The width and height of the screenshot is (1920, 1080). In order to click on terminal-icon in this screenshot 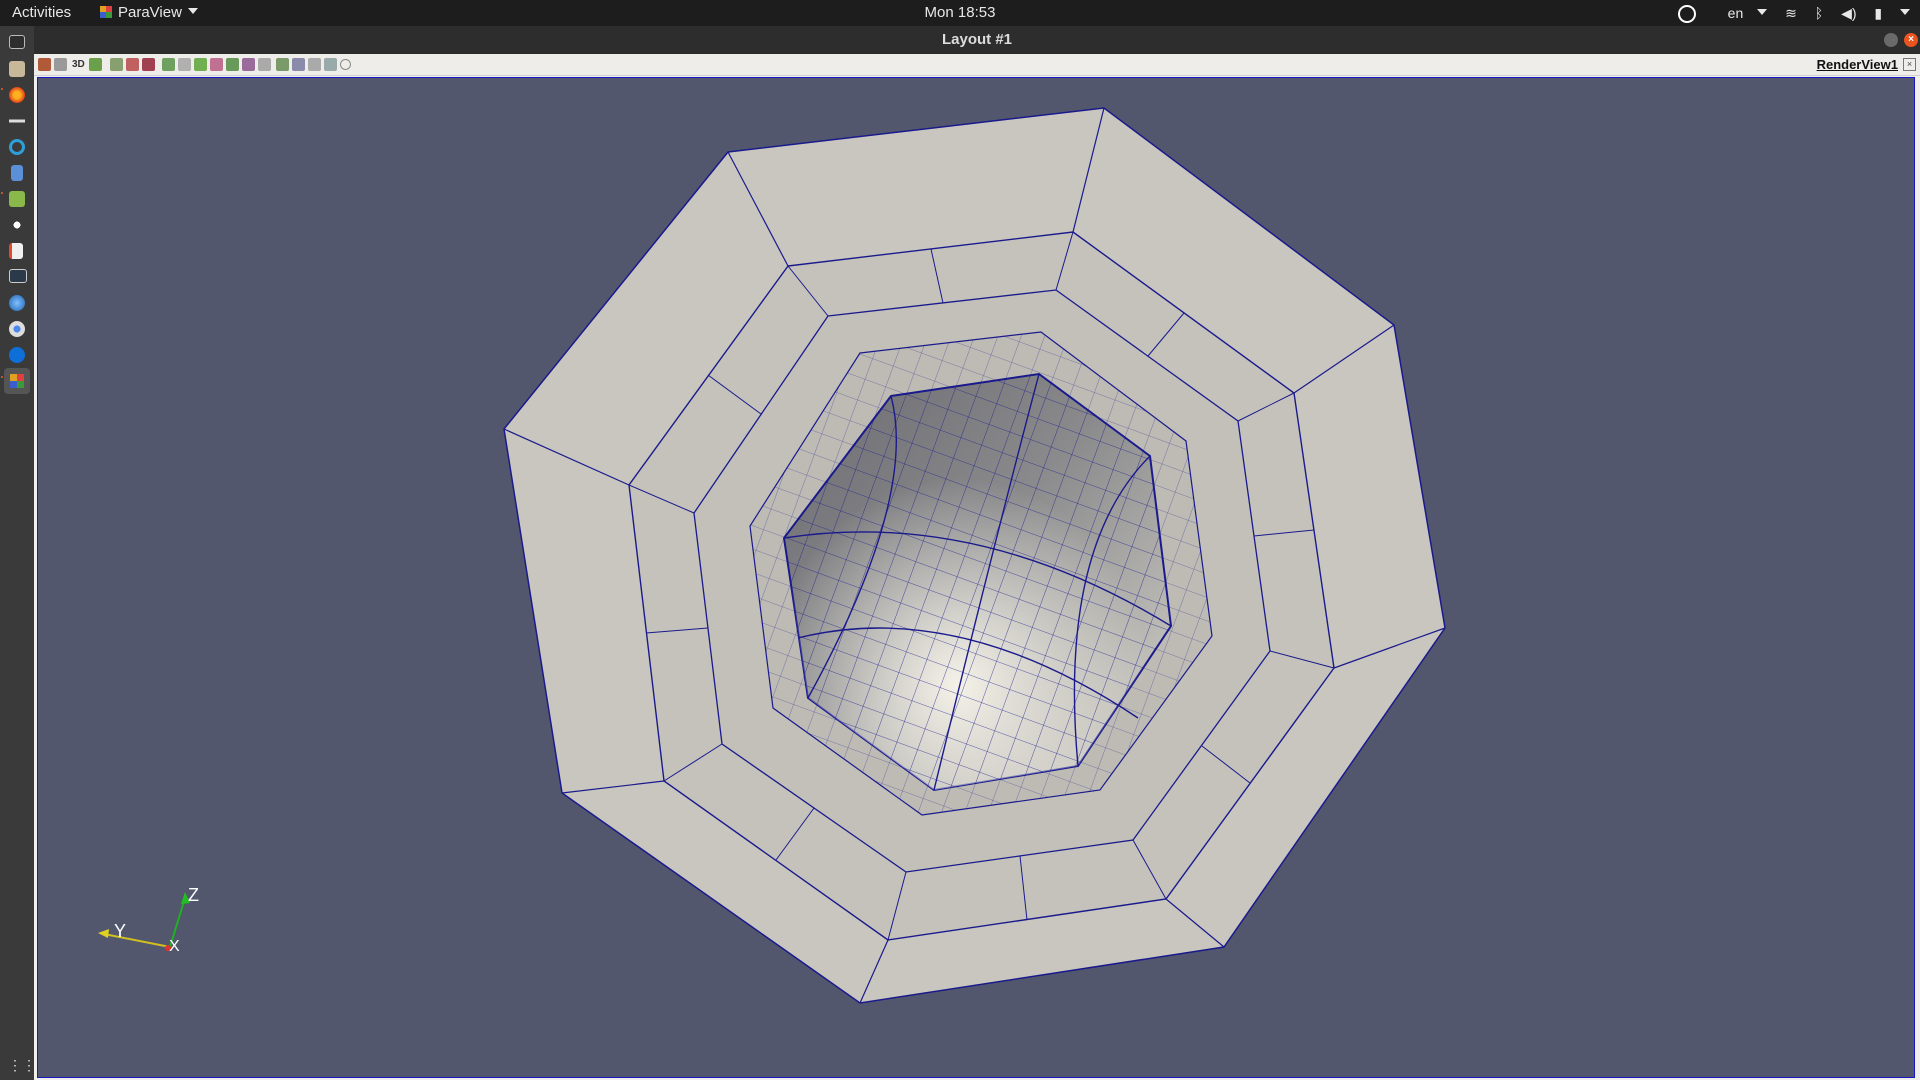, I will do `click(17, 42)`.